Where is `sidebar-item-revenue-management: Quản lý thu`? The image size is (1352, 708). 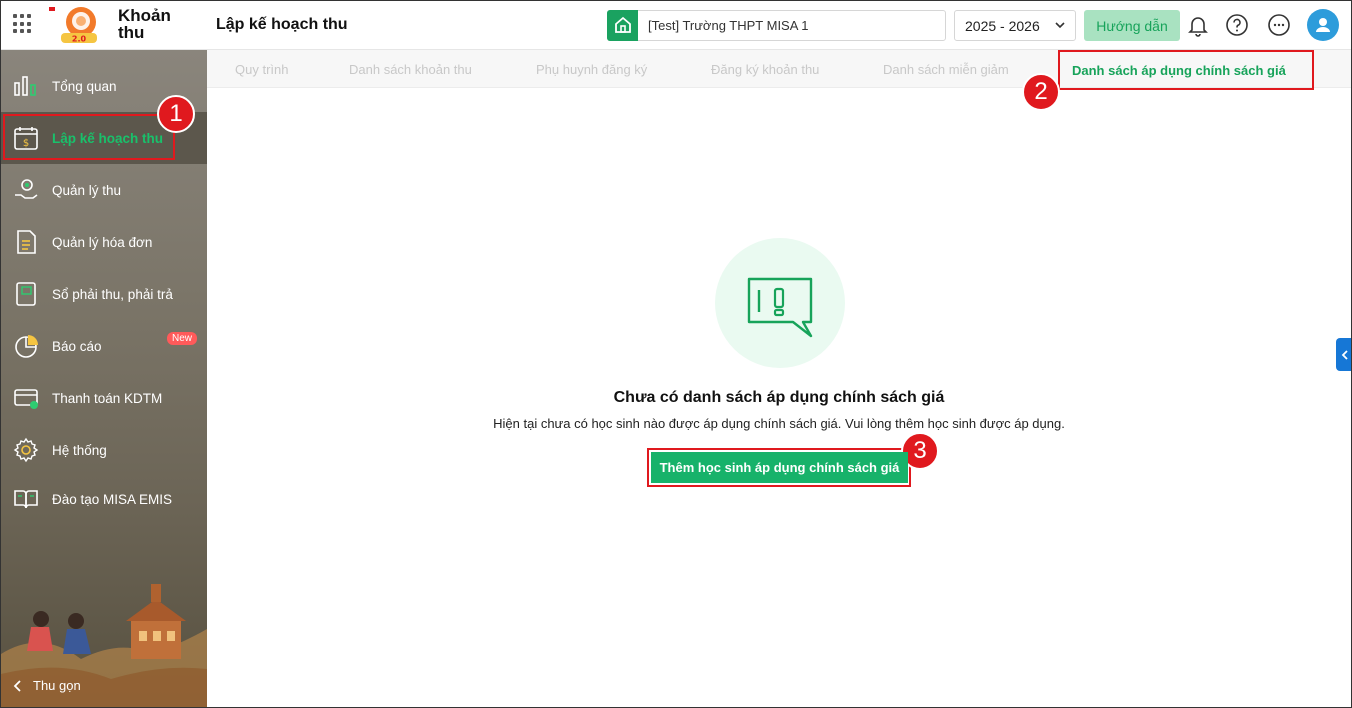 sidebar-item-revenue-management: Quản lý thu is located at coordinates (104, 190).